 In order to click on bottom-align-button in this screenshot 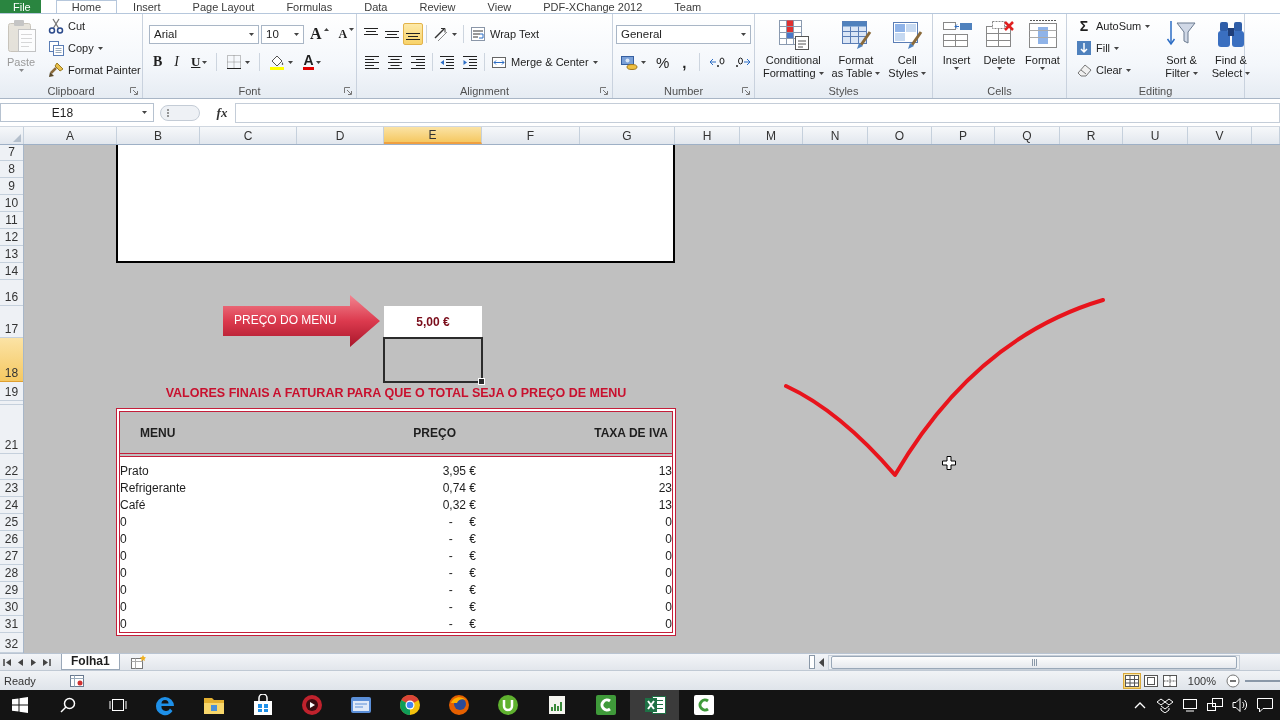, I will do `click(413, 34)`.